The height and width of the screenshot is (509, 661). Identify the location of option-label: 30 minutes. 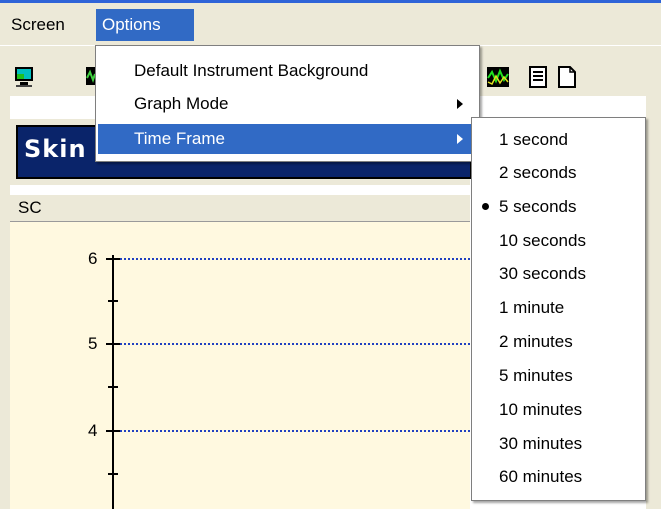
(541, 443).